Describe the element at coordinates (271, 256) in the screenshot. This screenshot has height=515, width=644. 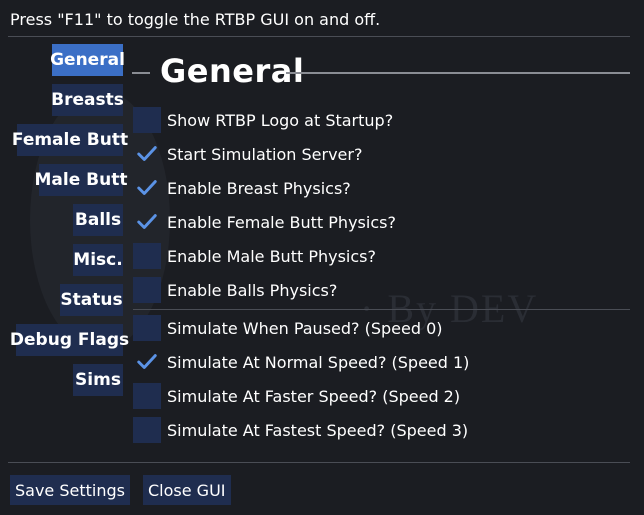
I see `option-label: Enable Male Butt Physics?` at that location.